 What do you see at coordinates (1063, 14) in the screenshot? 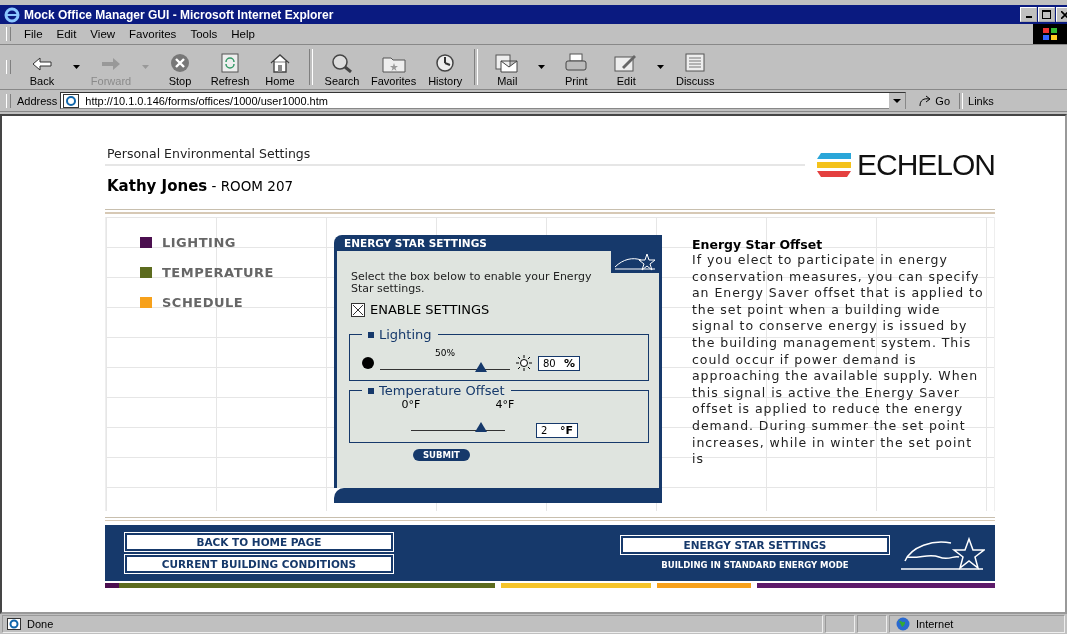
I see `close-icon` at bounding box center [1063, 14].